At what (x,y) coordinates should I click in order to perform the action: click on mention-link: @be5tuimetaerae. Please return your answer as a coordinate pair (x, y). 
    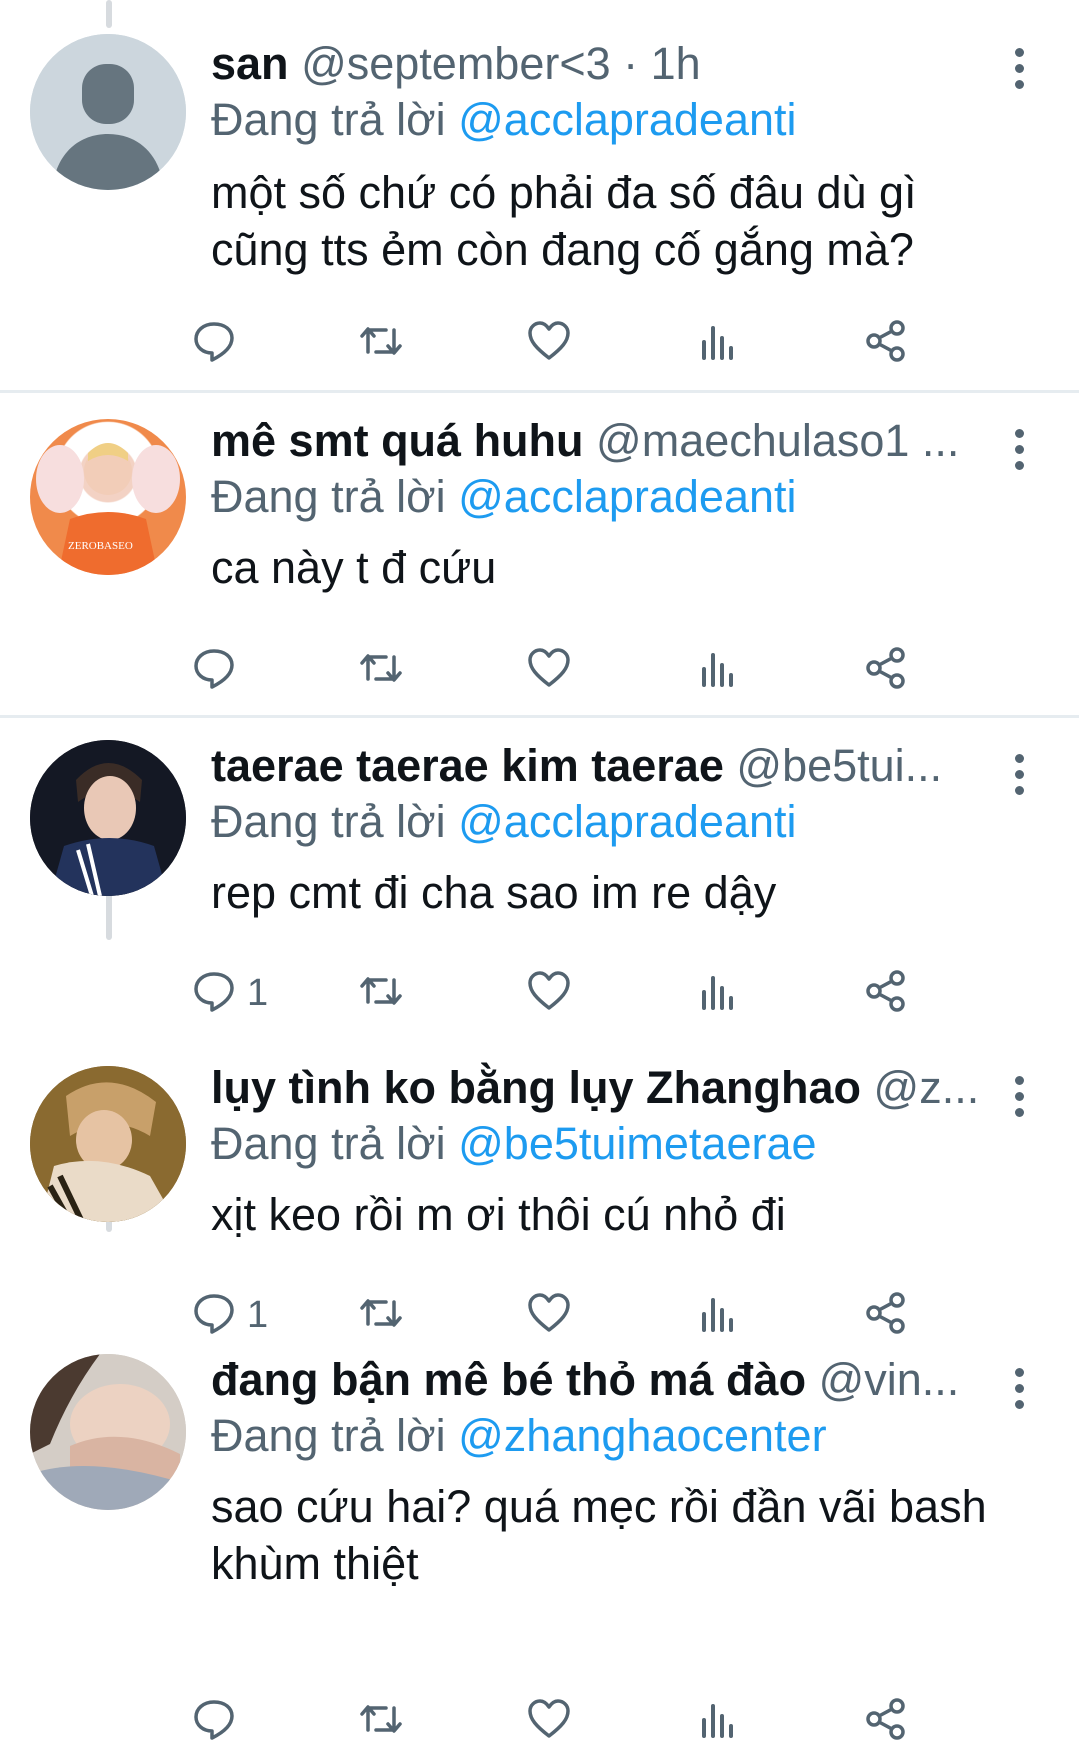
    Looking at the image, I should click on (637, 1143).